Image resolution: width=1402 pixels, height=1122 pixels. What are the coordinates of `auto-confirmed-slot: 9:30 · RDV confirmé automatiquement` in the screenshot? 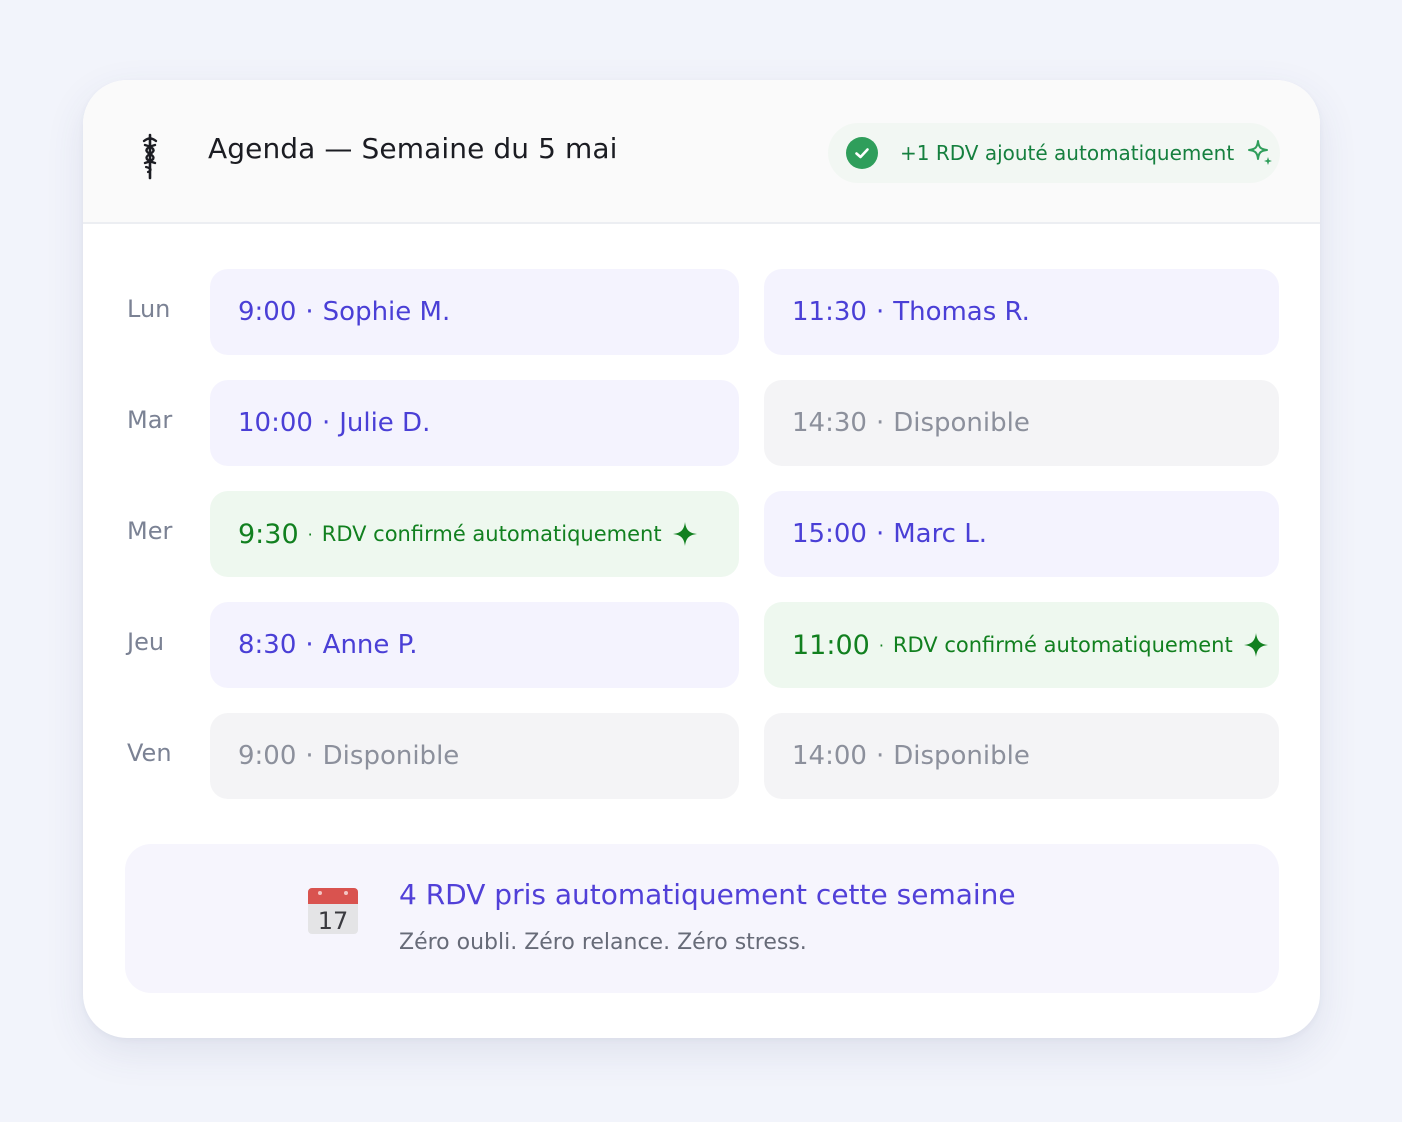 It's located at (474, 534).